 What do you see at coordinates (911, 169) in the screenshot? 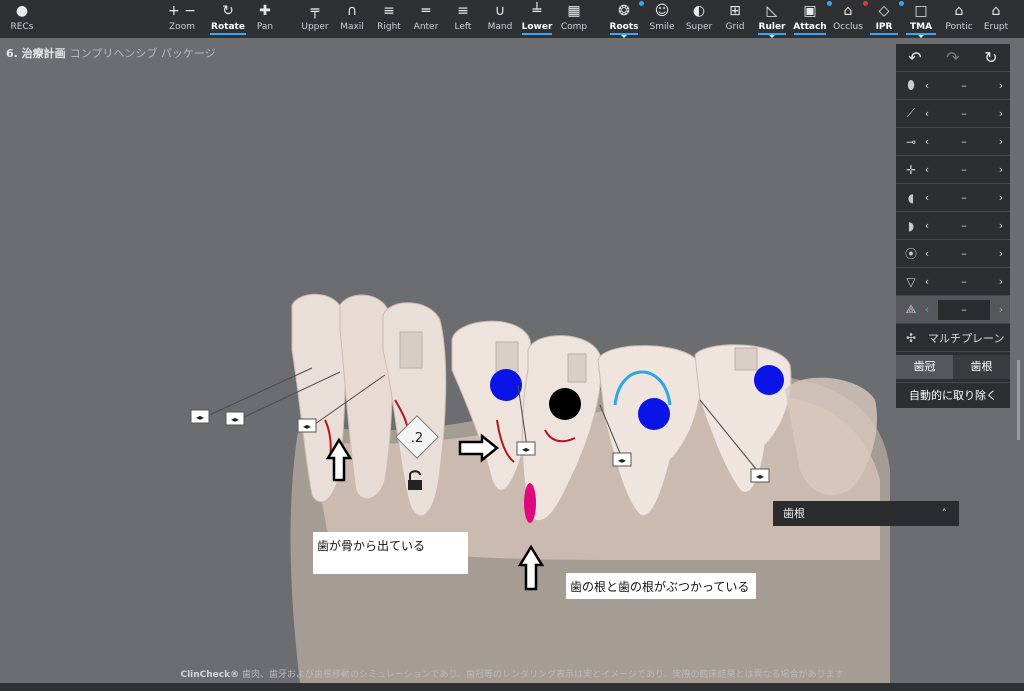
I see `cross-move-icon: ✛` at bounding box center [911, 169].